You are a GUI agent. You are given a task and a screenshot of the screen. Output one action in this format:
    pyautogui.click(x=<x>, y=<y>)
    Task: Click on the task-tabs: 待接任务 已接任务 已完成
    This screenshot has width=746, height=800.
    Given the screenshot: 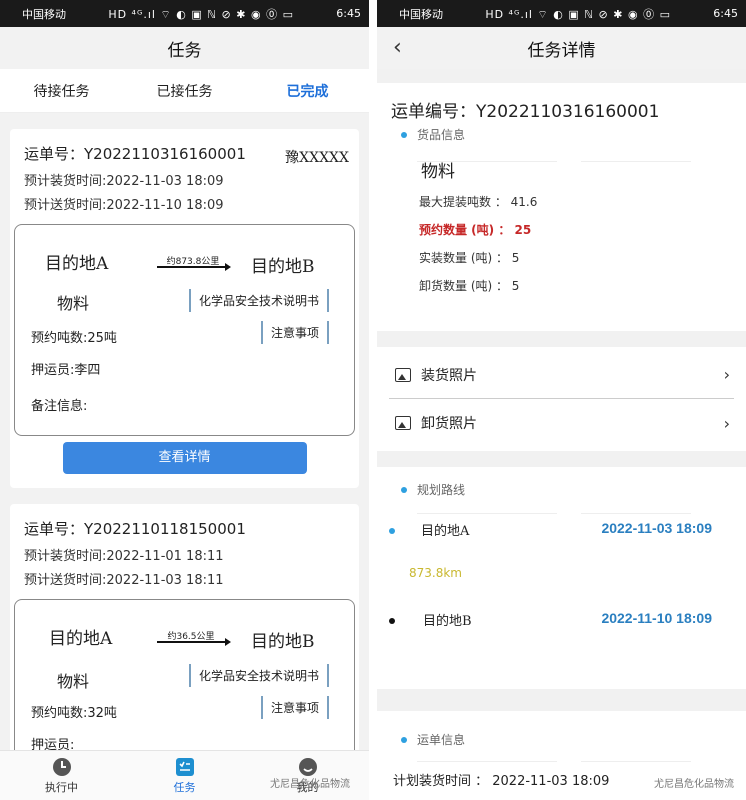 What is the action you would take?
    pyautogui.click(x=184, y=91)
    